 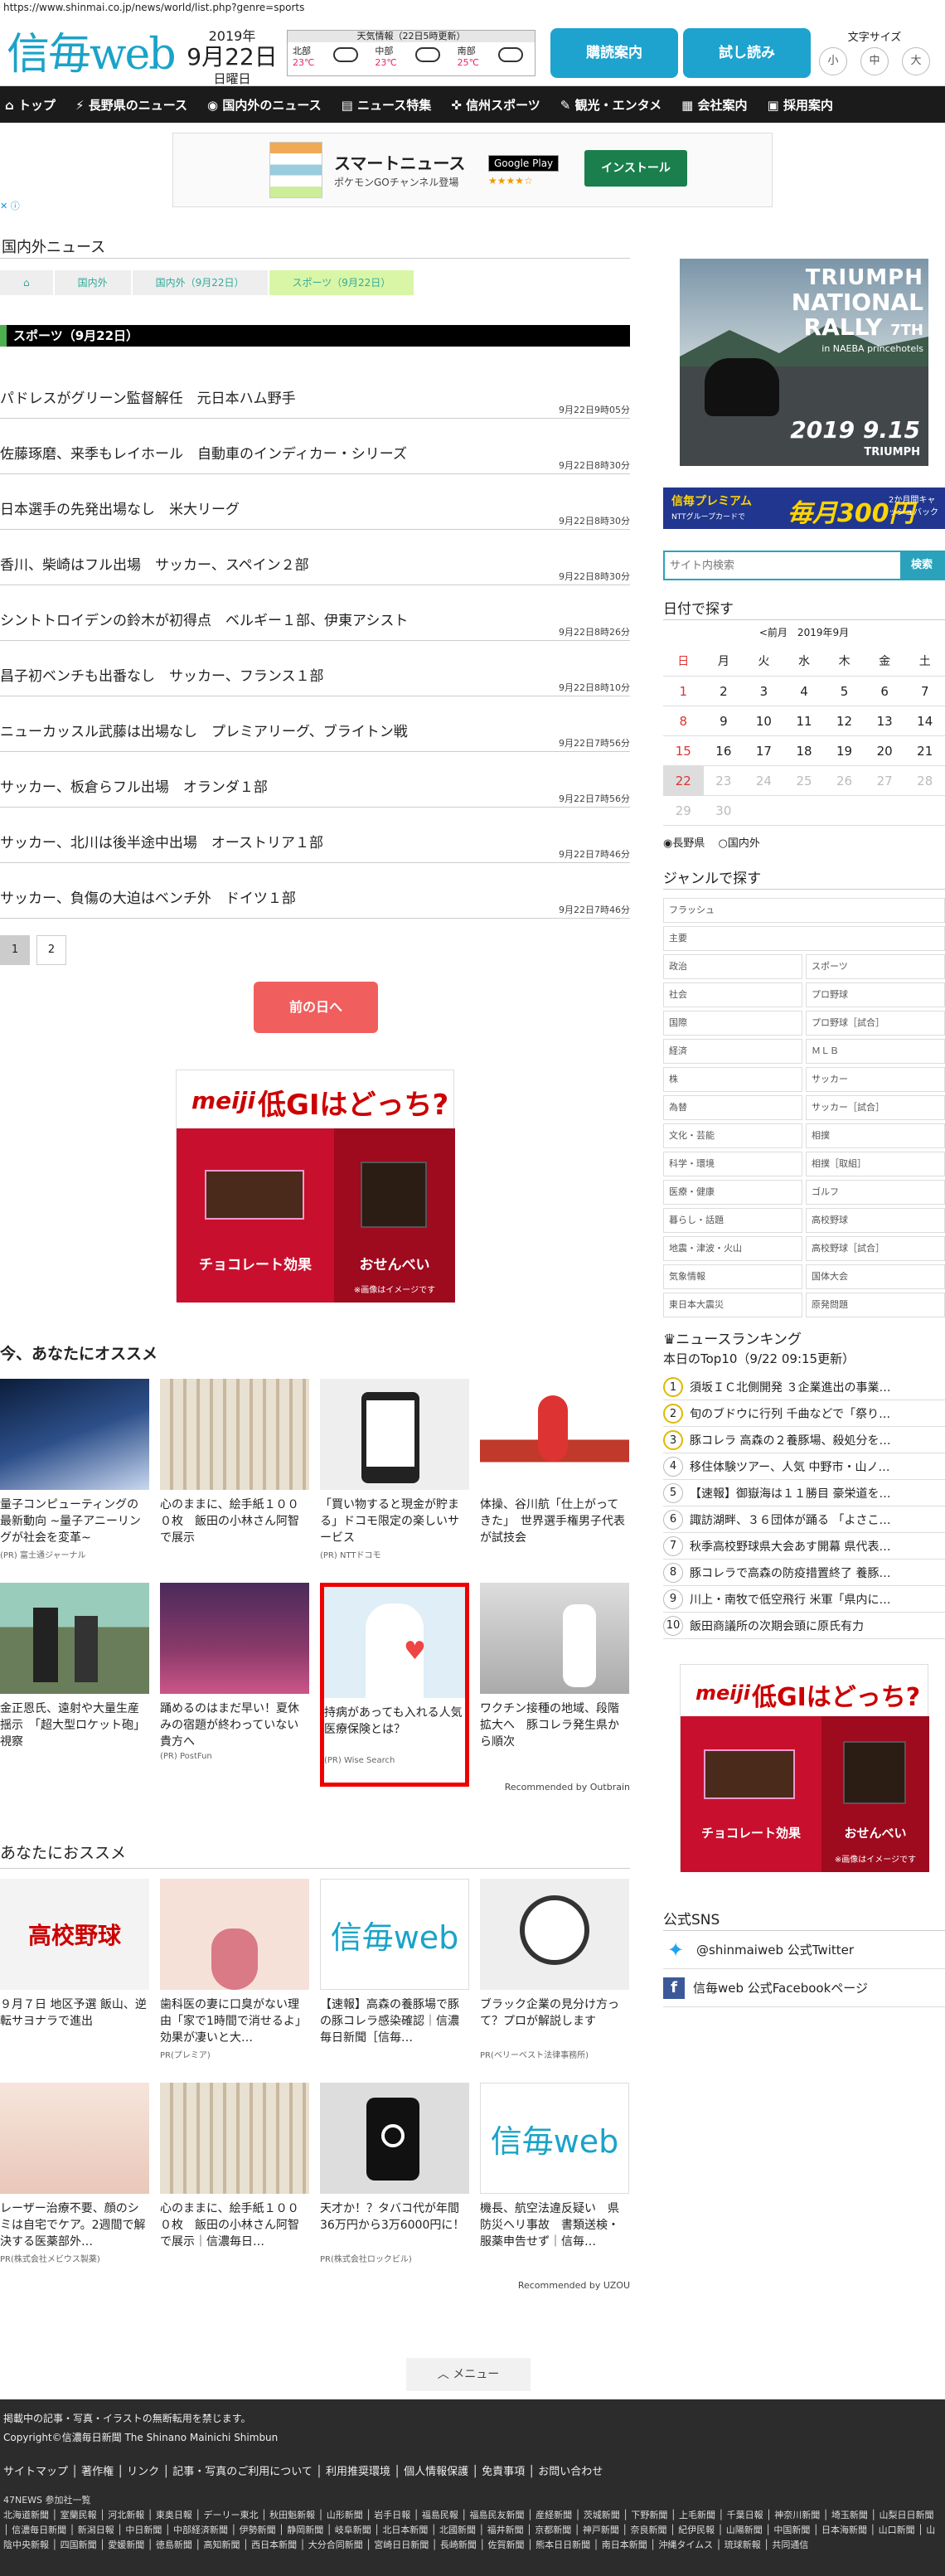 What do you see at coordinates (875, 1220) in the screenshot?
I see `genre-link: 高校野球` at bounding box center [875, 1220].